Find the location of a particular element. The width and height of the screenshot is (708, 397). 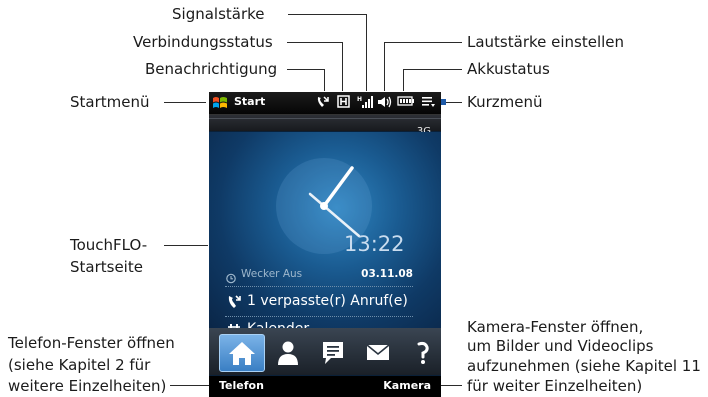

label-touchflo-1: TouchFLO- is located at coordinates (109, 245).